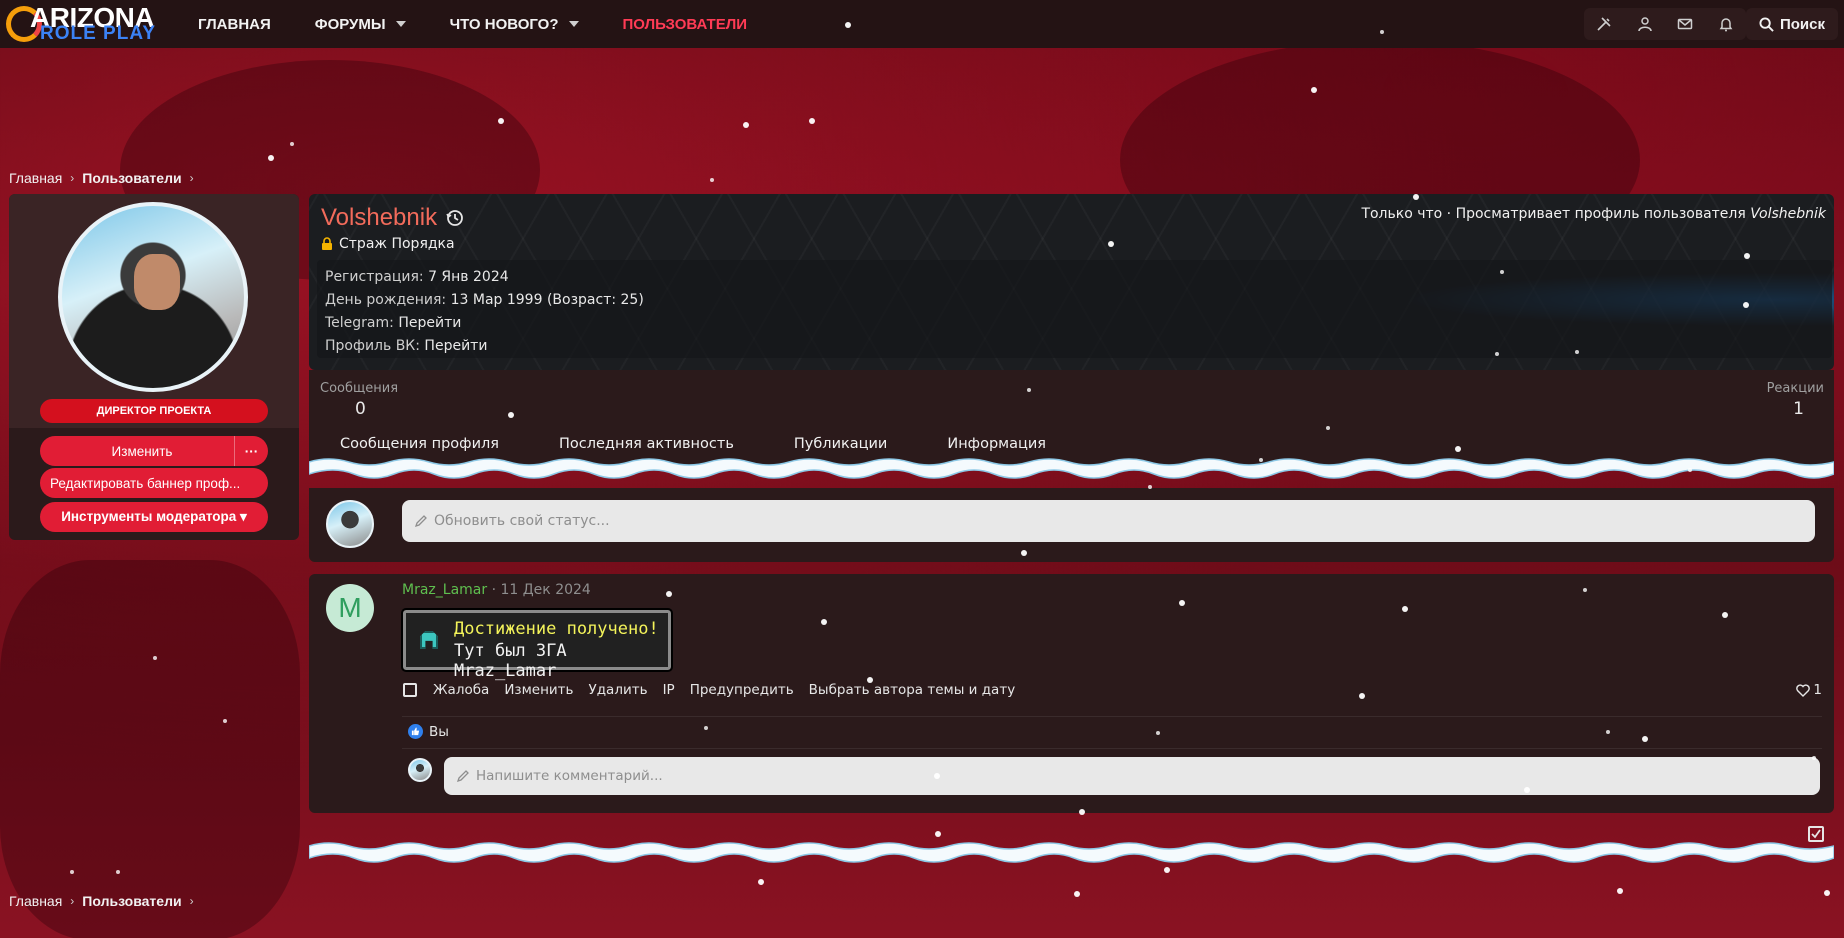  What do you see at coordinates (1766, 24) in the screenshot?
I see `search-icon` at bounding box center [1766, 24].